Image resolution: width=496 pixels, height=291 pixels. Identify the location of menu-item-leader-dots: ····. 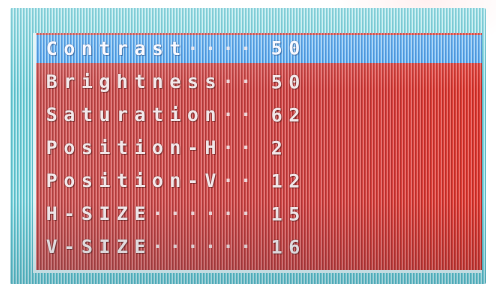
(222, 48).